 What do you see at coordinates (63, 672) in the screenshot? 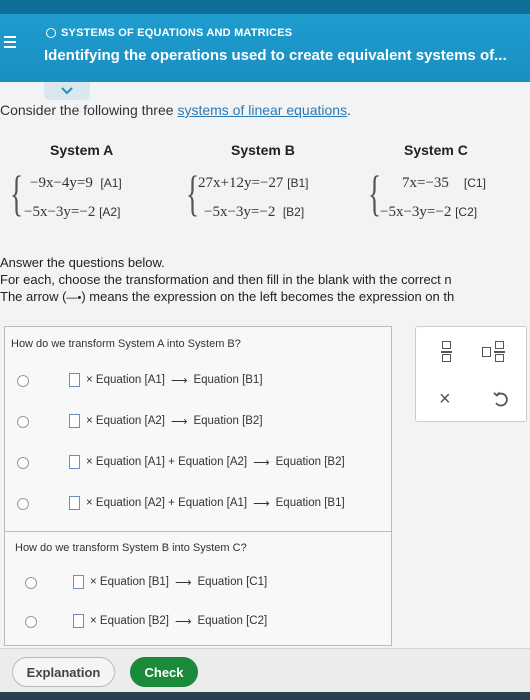
I see `explanation-button: Explanation` at bounding box center [63, 672].